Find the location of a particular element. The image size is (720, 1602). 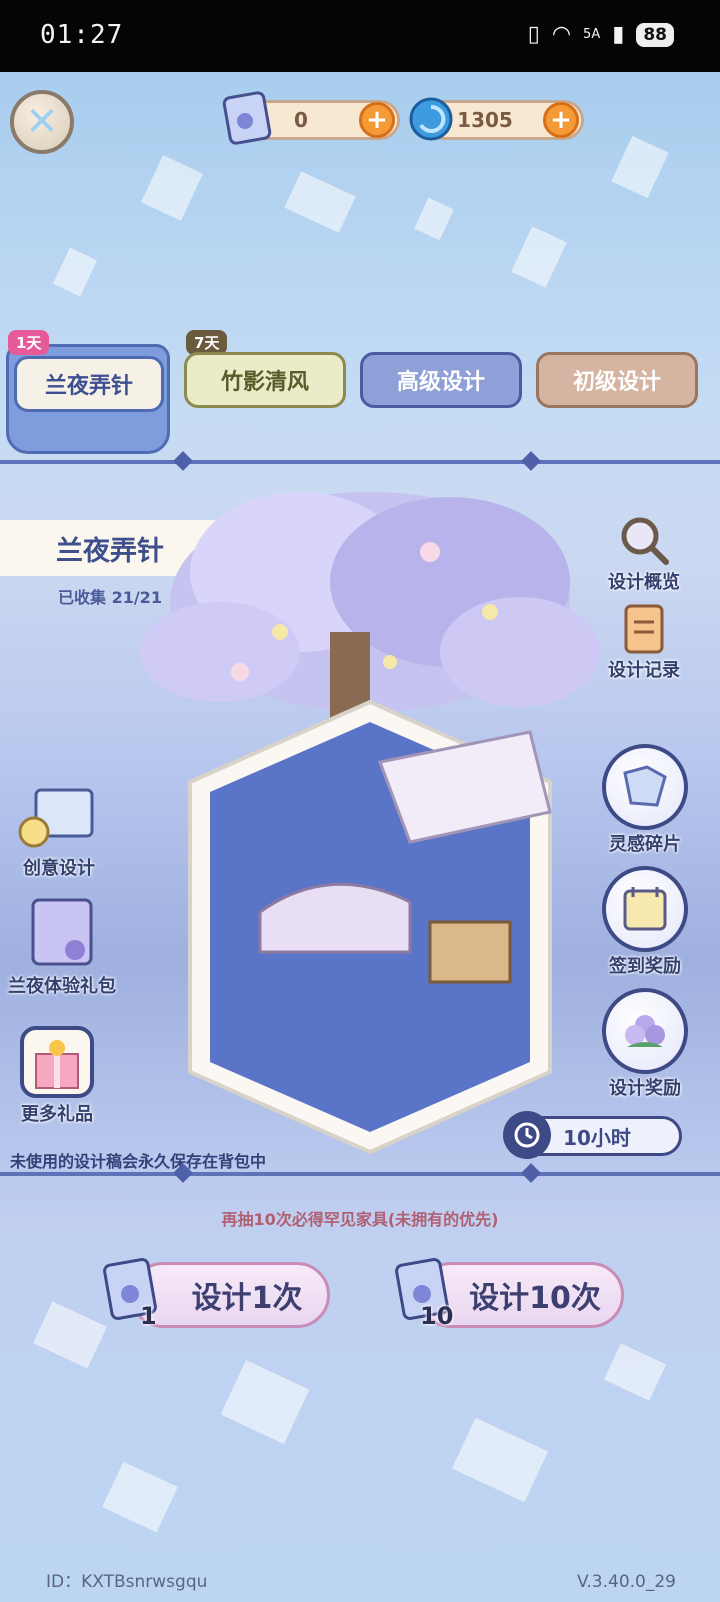

version-text: V.3.40.0_29 is located at coordinates (626, 1582).